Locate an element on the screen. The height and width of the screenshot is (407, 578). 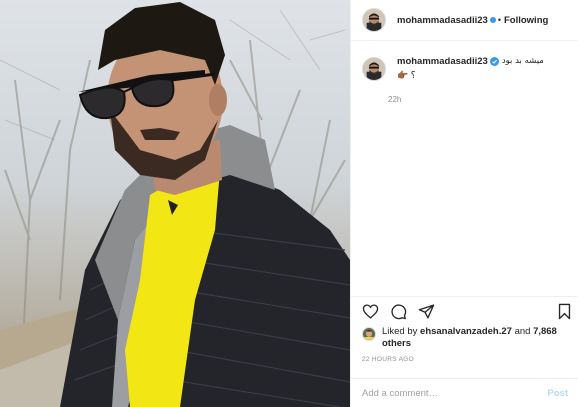
post-comment-button: Post is located at coordinates (557, 393).